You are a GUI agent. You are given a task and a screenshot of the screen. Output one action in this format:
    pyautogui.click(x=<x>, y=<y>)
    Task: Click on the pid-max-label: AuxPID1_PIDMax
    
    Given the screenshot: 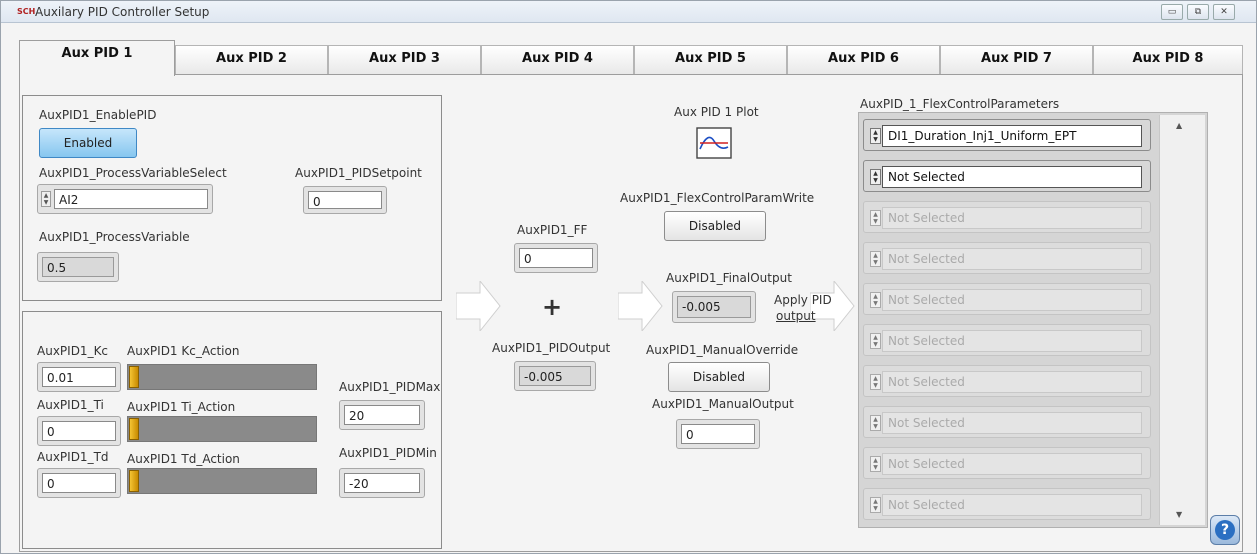 What is the action you would take?
    pyautogui.click(x=390, y=387)
    